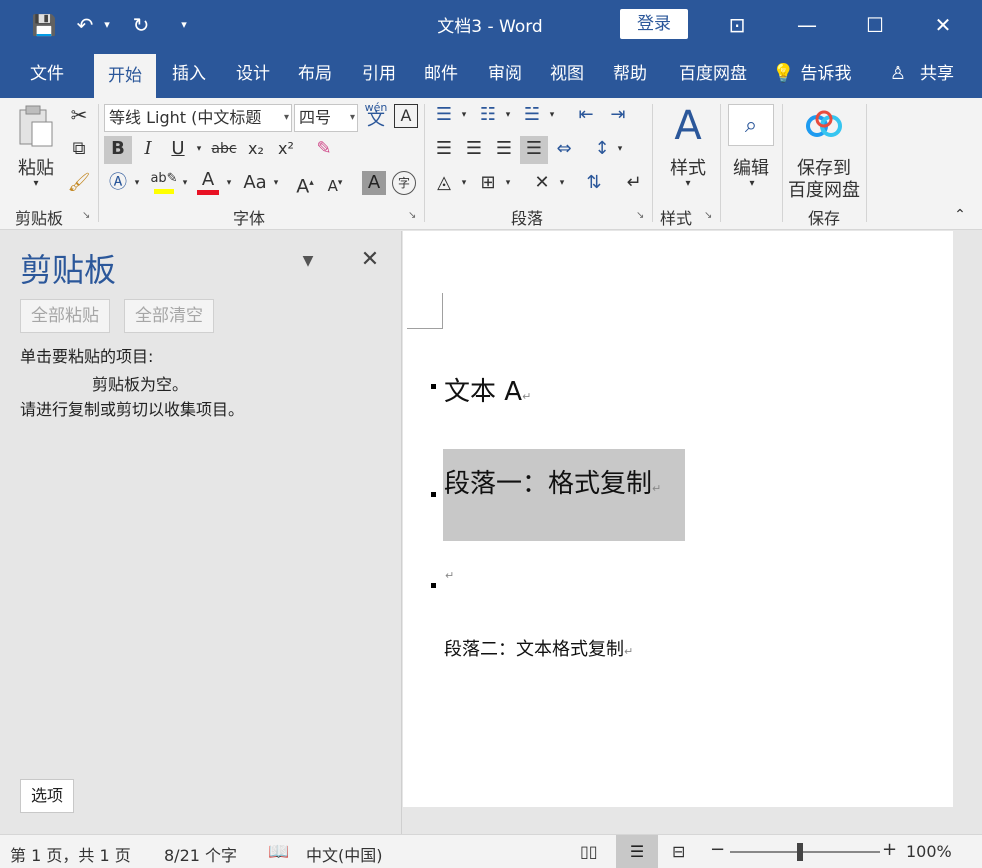  I want to click on strikethrough-button: abc, so click(224, 150).